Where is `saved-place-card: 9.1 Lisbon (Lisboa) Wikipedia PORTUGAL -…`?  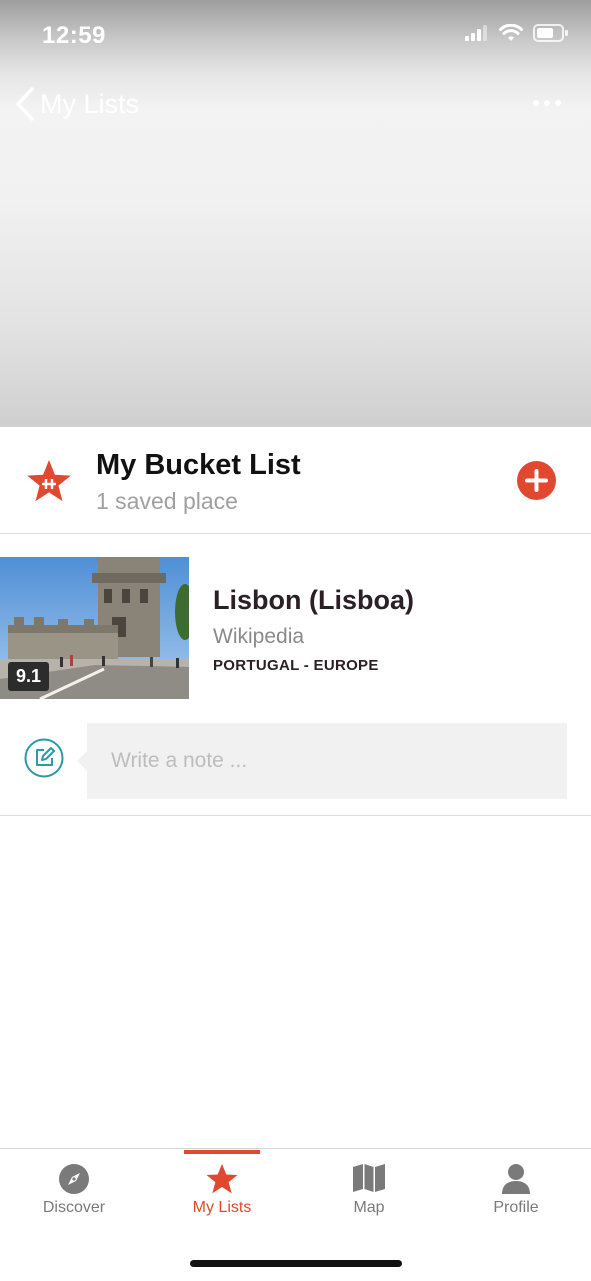 saved-place-card: 9.1 Lisbon (Lisboa) Wikipedia PORTUGAL -… is located at coordinates (295, 628).